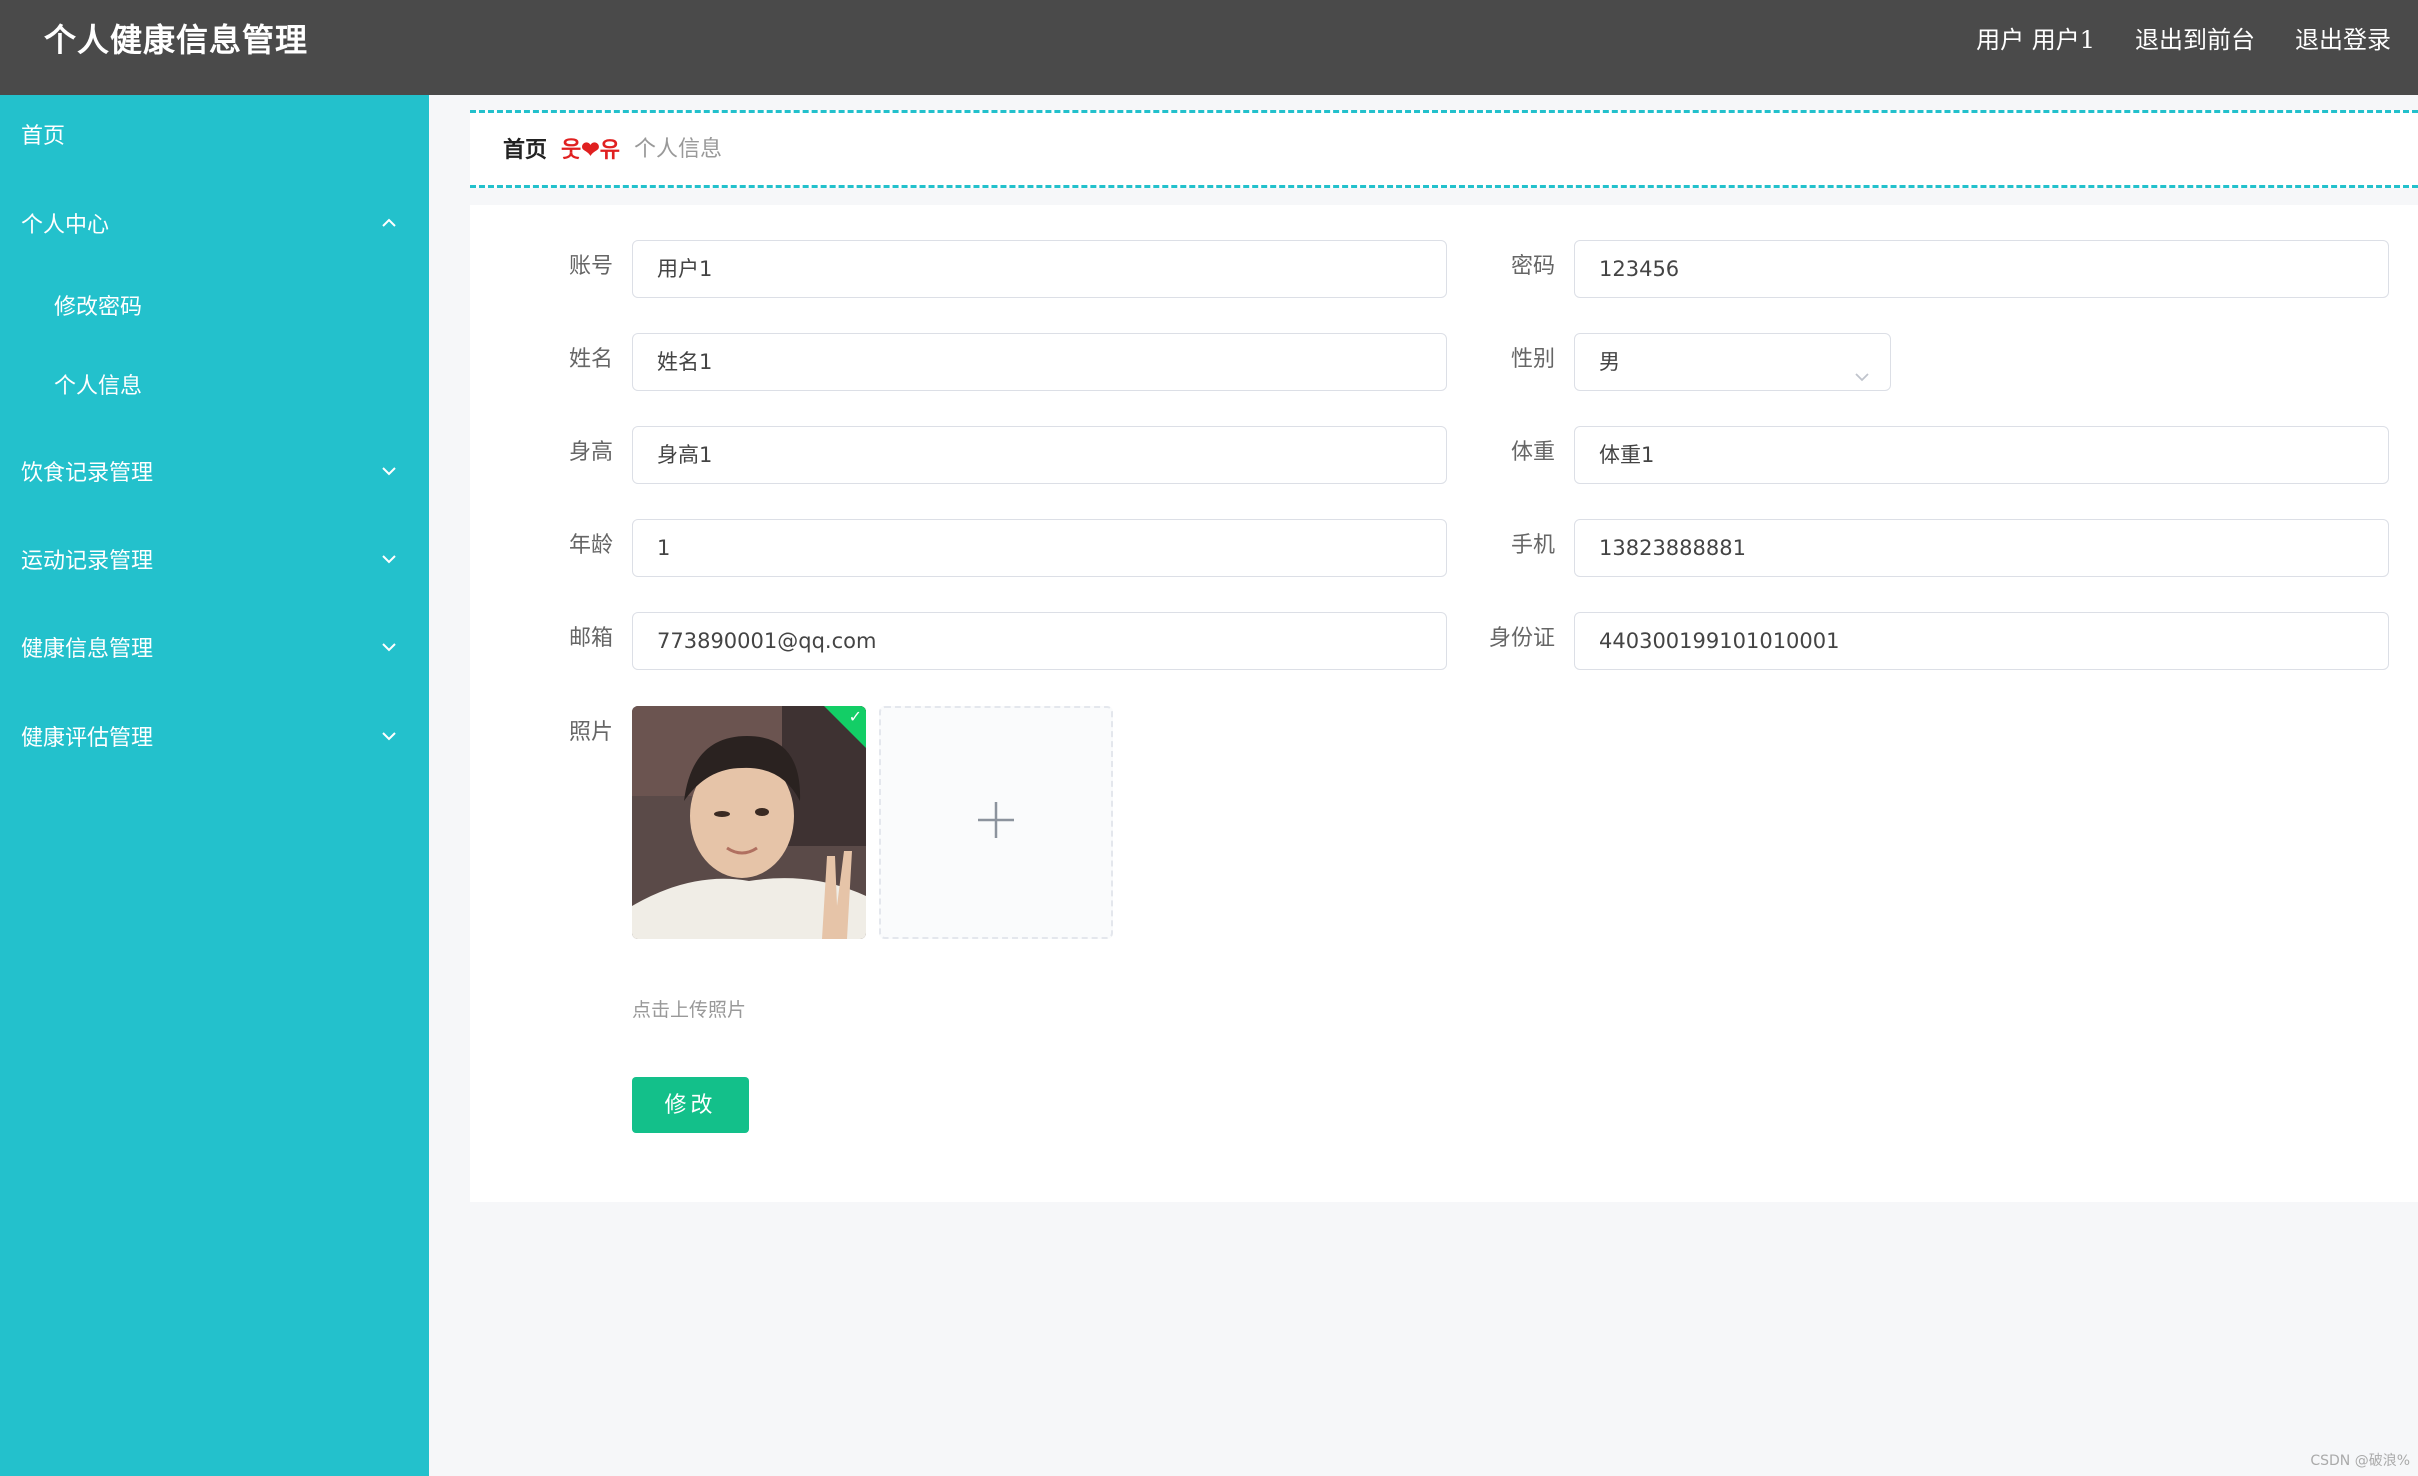 The width and height of the screenshot is (2418, 1476). I want to click on modify-button: 修改, so click(690, 1105).